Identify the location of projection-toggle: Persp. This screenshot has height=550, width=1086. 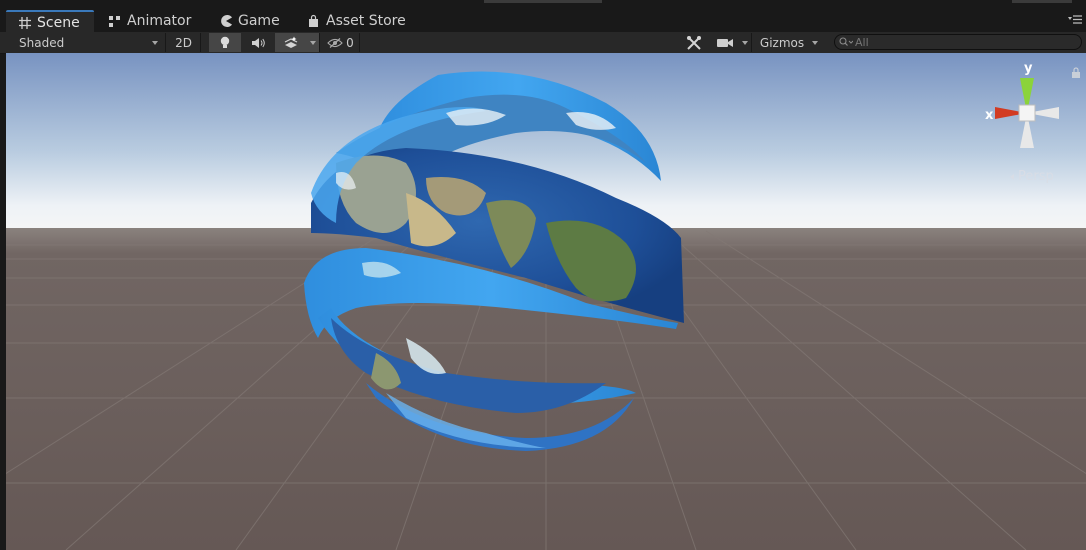
(1032, 176).